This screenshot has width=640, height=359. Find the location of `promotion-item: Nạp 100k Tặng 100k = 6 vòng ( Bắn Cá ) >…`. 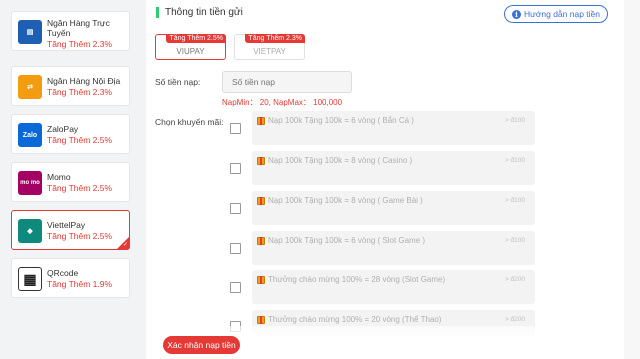

promotion-item: Nạp 100k Tặng 100k = 6 vòng ( Bắn Cá ) >… is located at coordinates (393, 128).